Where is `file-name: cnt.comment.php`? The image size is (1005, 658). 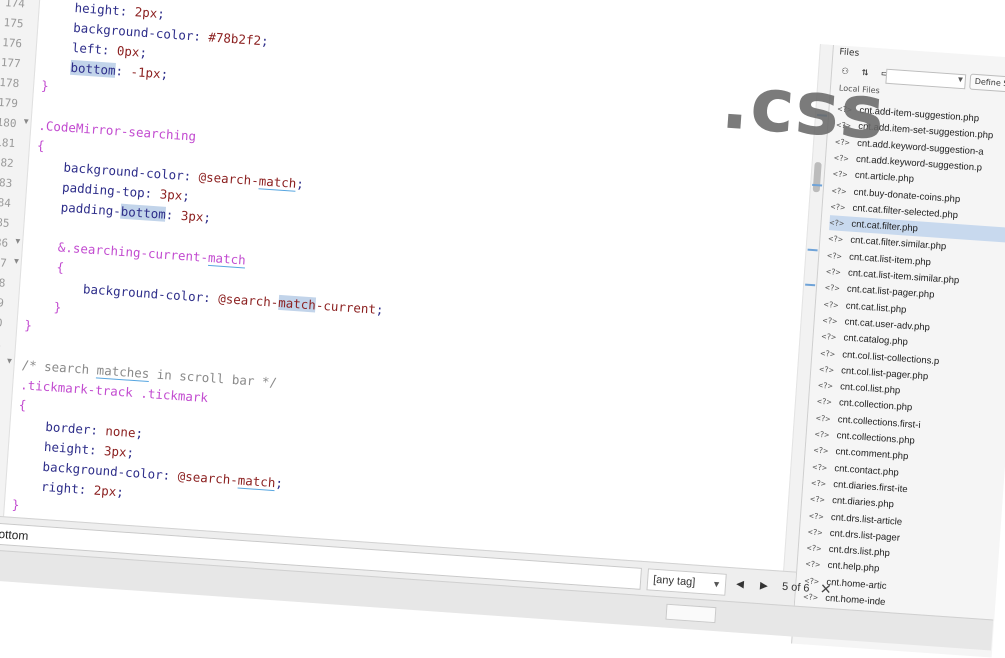
file-name: cnt.comment.php is located at coordinates (871, 454).